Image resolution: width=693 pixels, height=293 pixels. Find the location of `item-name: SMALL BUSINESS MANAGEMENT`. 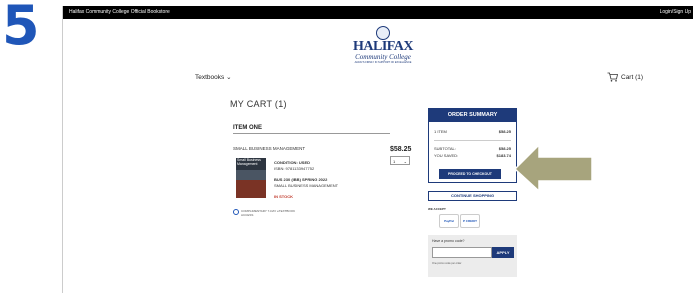

item-name: SMALL BUSINESS MANAGEMENT is located at coordinates (269, 148).